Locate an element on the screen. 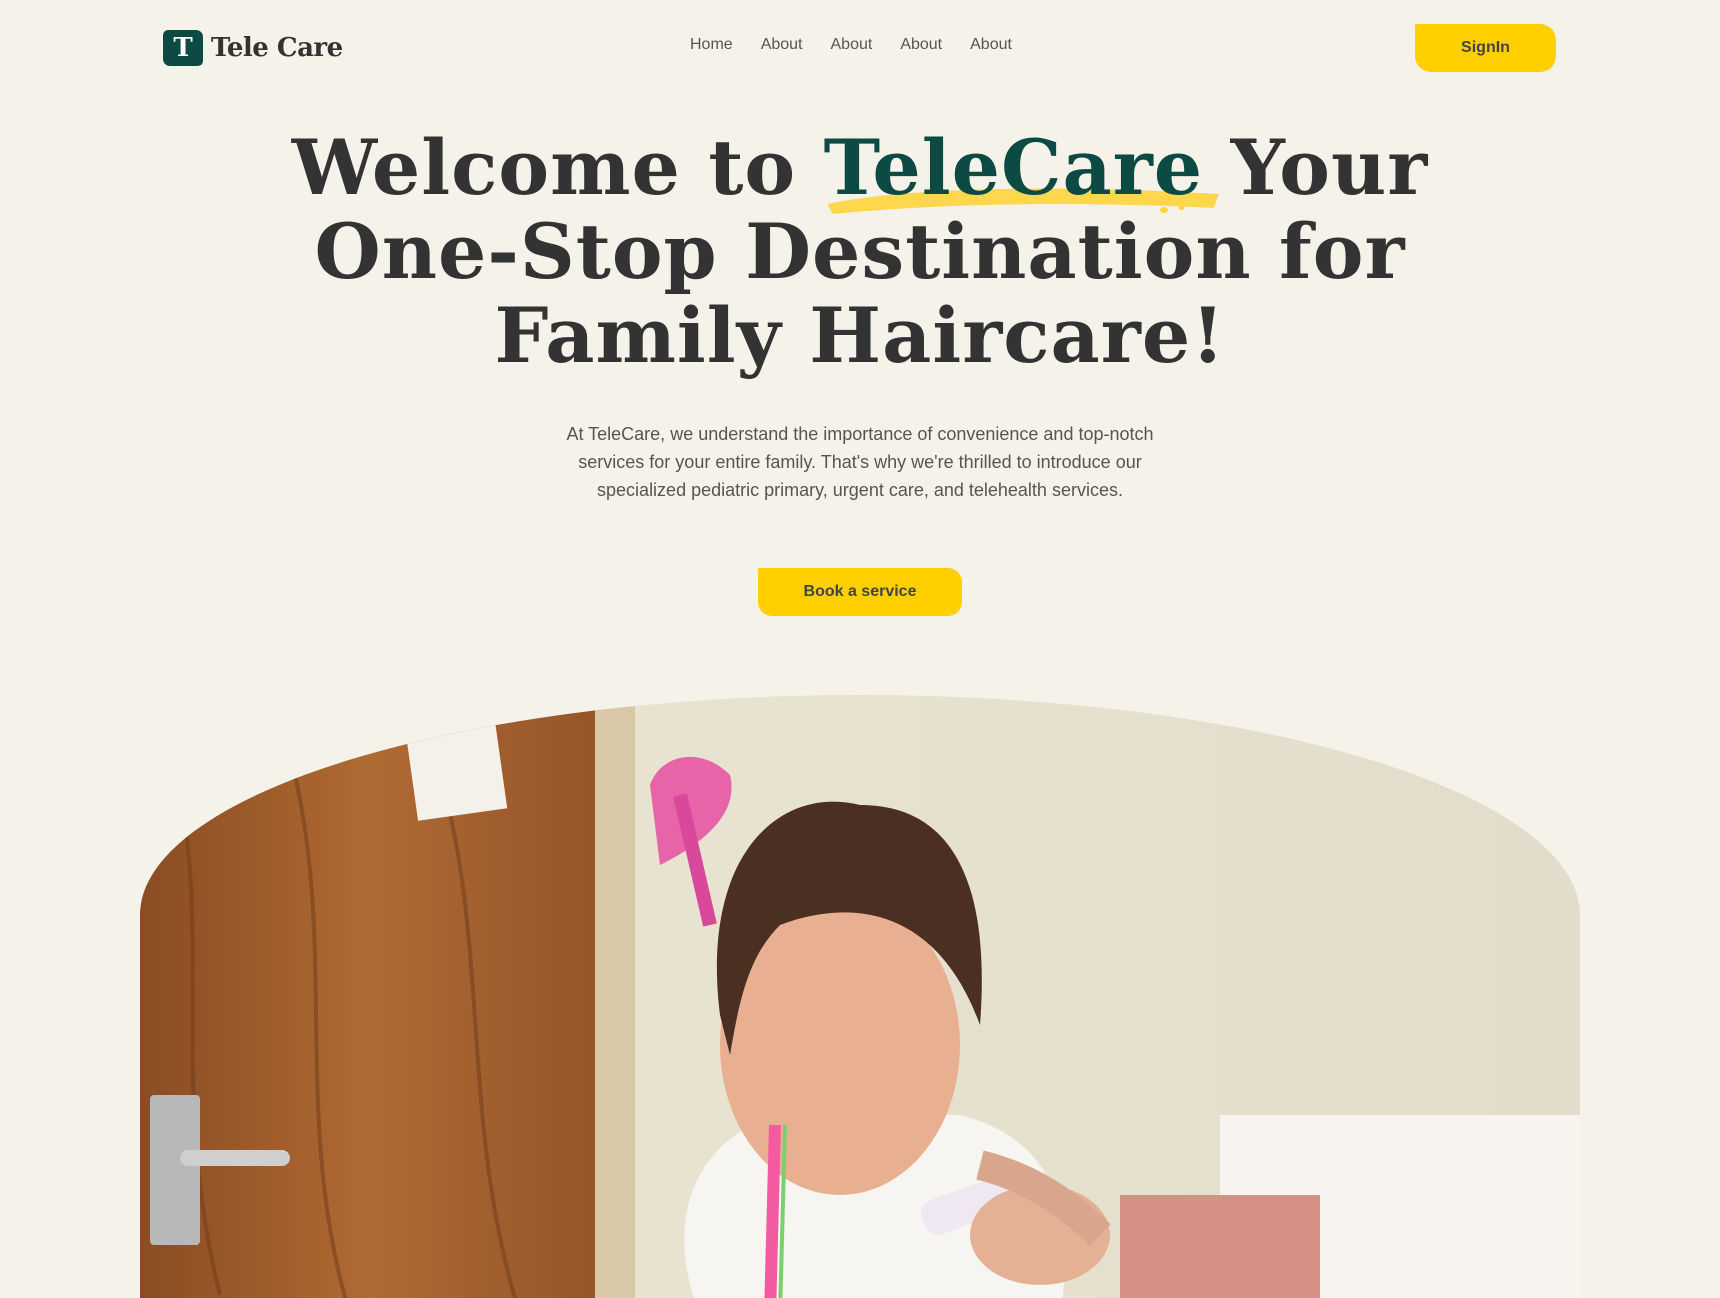  hero-title-brand: TeleCare is located at coordinates (1021, 168).